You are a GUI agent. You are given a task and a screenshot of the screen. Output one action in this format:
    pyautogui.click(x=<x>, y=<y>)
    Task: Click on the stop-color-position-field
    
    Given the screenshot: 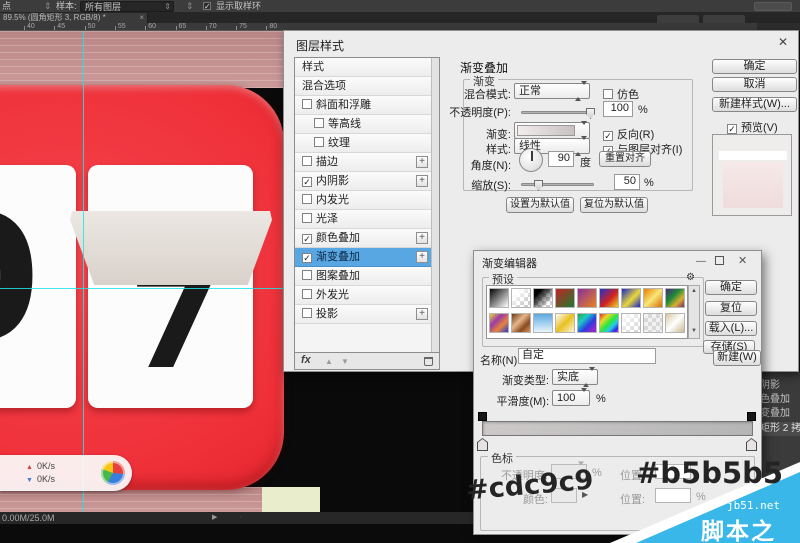 What is the action you would take?
    pyautogui.click(x=673, y=495)
    